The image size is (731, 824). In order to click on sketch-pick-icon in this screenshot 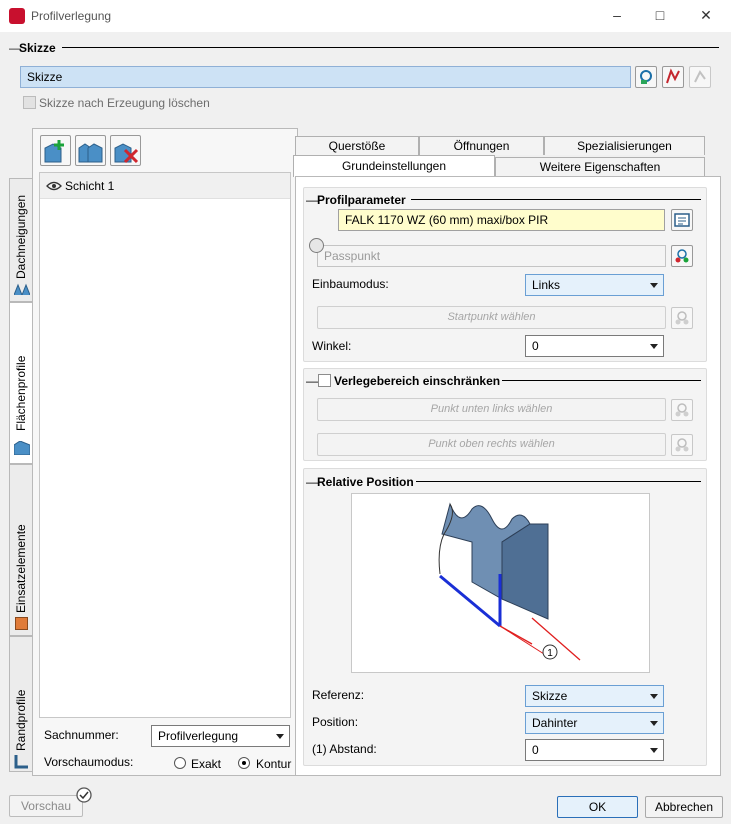, I will do `click(646, 77)`.